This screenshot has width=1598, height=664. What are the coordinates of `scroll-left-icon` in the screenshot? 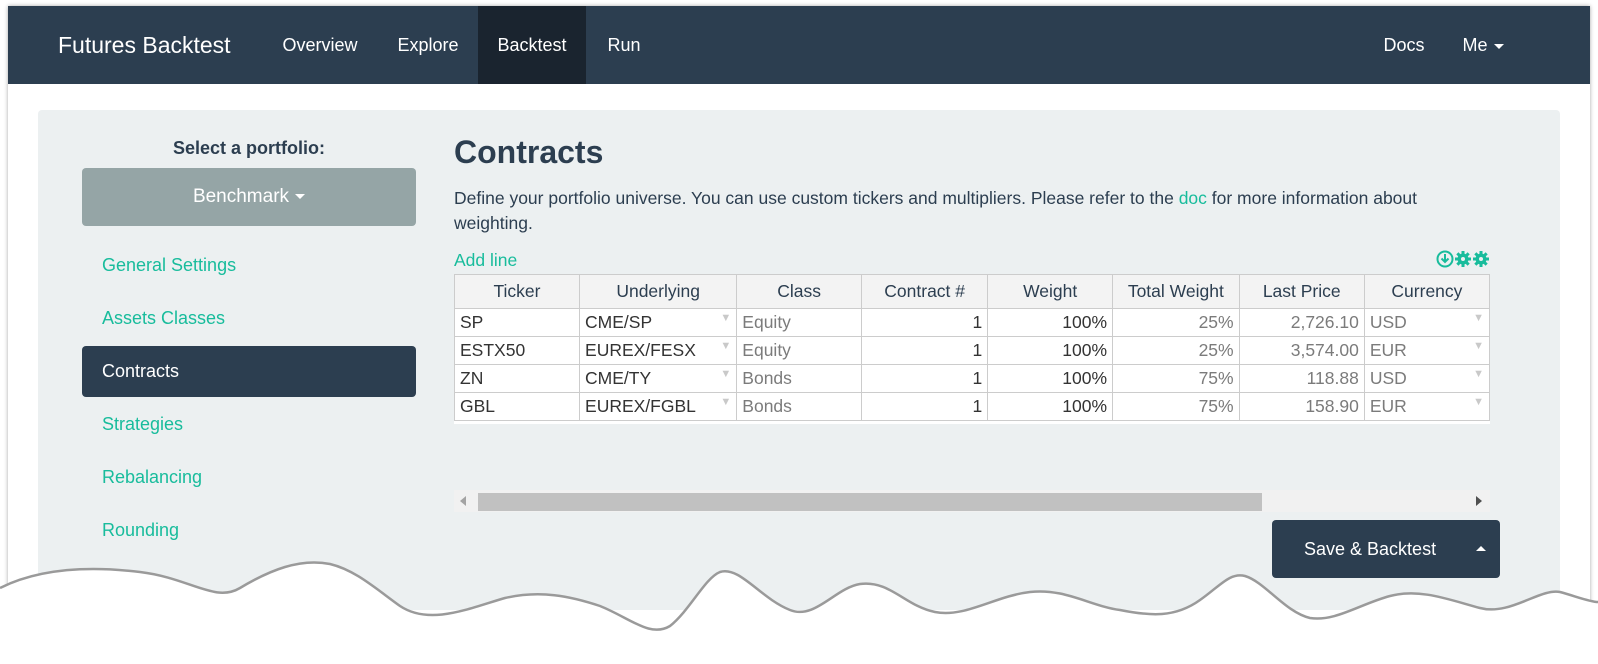 It's located at (463, 501).